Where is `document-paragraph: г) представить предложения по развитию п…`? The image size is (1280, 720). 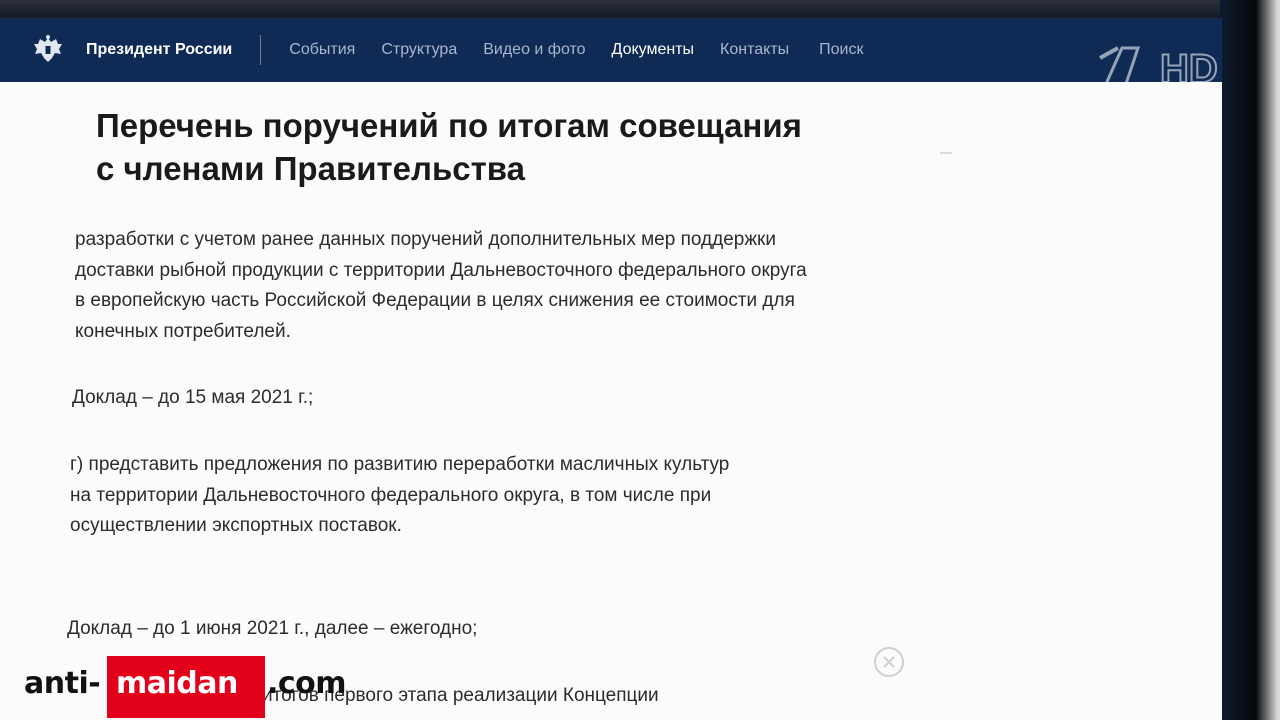
document-paragraph: г) представить предложения по развитию п… is located at coordinates (450, 496).